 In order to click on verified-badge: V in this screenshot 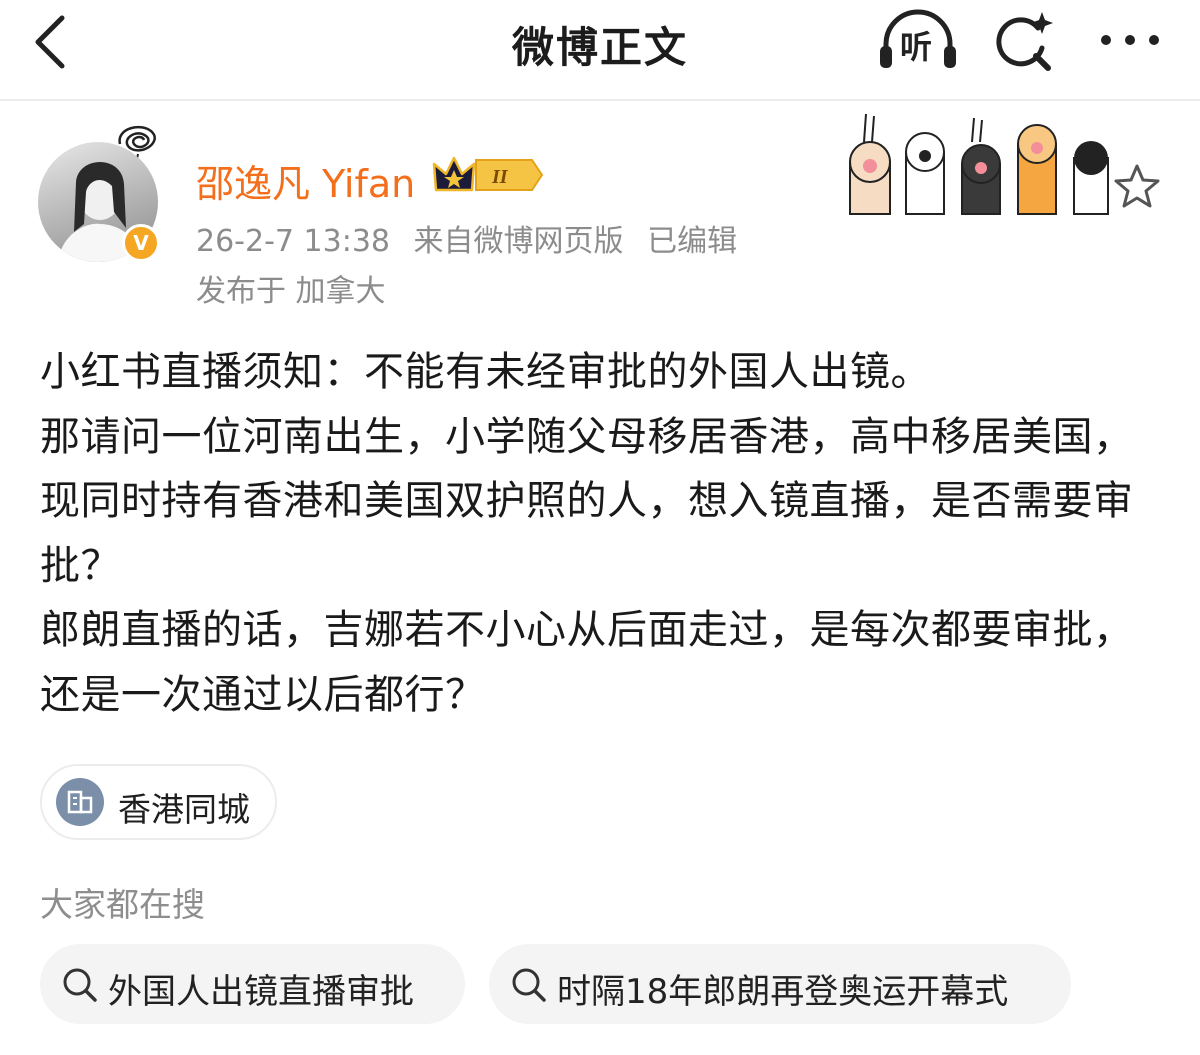, I will do `click(141, 243)`.